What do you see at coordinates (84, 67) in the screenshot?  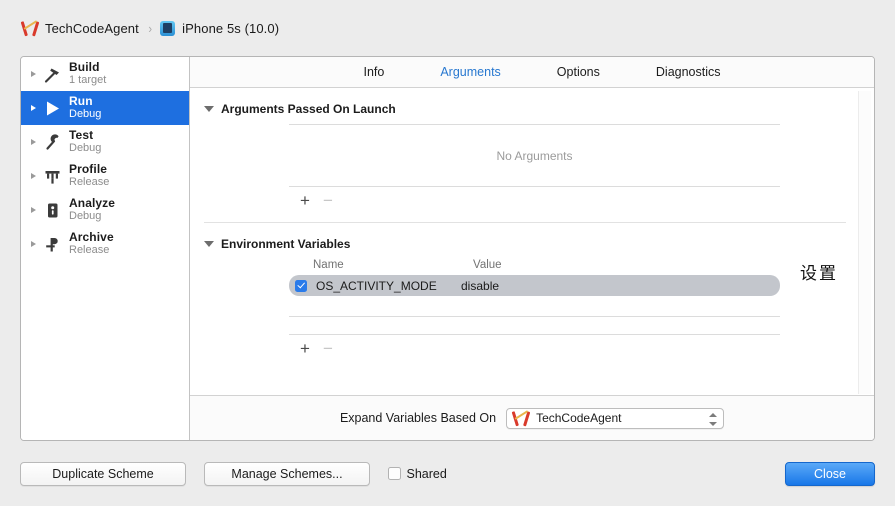 I see `sidebar-item-title: Build` at bounding box center [84, 67].